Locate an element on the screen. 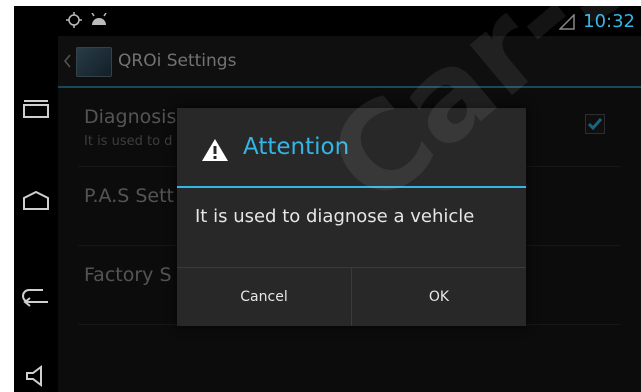 Image resolution: width=641 pixels, height=392 pixels. status-bar: 10:32 is located at coordinates (349, 21).